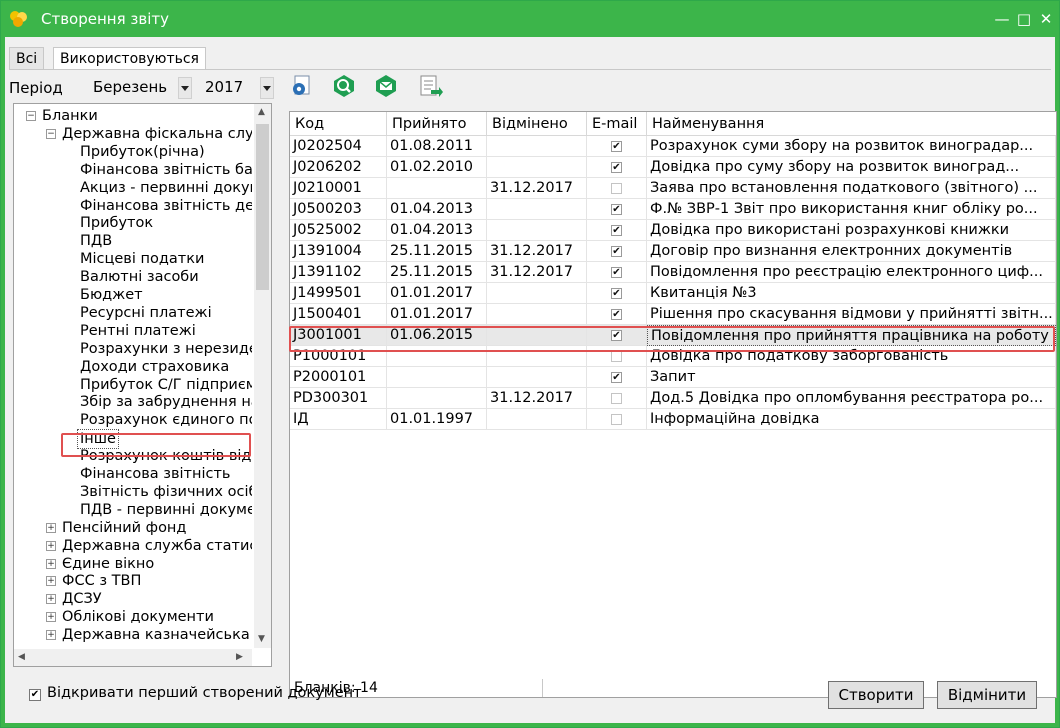 The height and width of the screenshot is (728, 1060). What do you see at coordinates (96, 241) in the screenshot?
I see `tree-item: ПДВ` at bounding box center [96, 241].